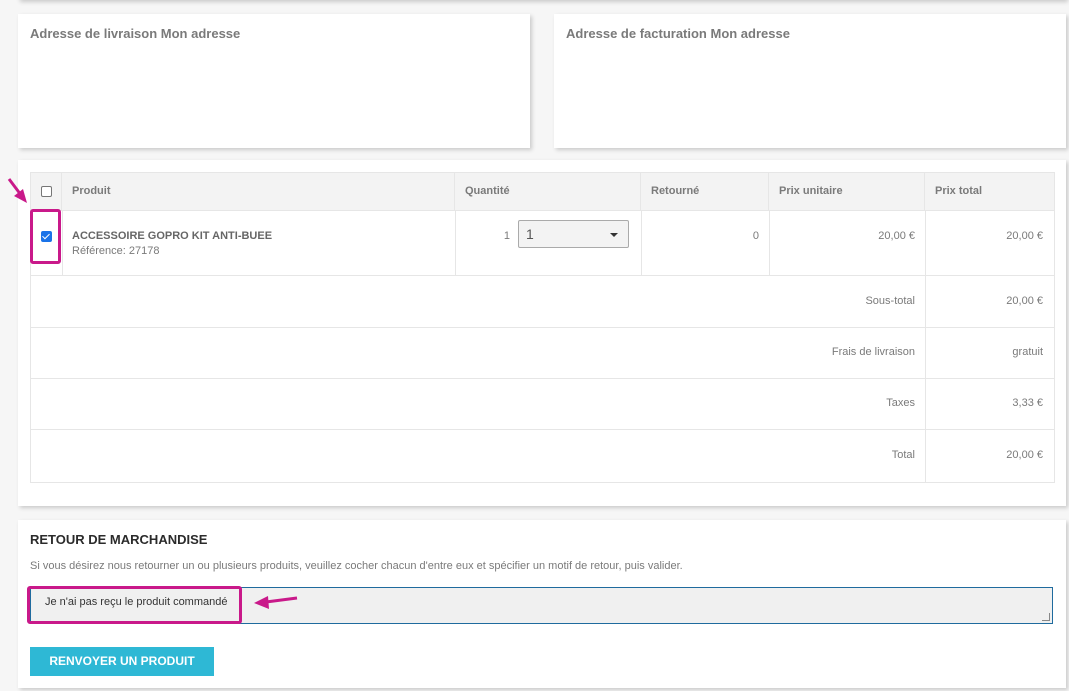 This screenshot has width=1069, height=691. Describe the element at coordinates (810, 81) in the screenshot. I see `billing-address-card: Adresse de facturation Mon adresse` at that location.